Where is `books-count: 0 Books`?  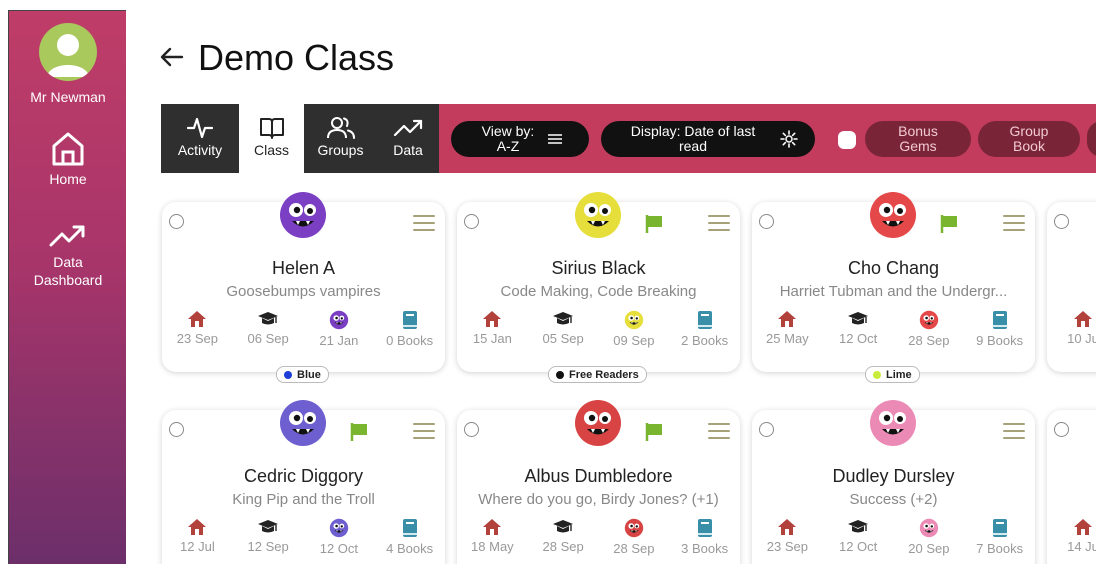
books-count: 0 Books is located at coordinates (410, 340).